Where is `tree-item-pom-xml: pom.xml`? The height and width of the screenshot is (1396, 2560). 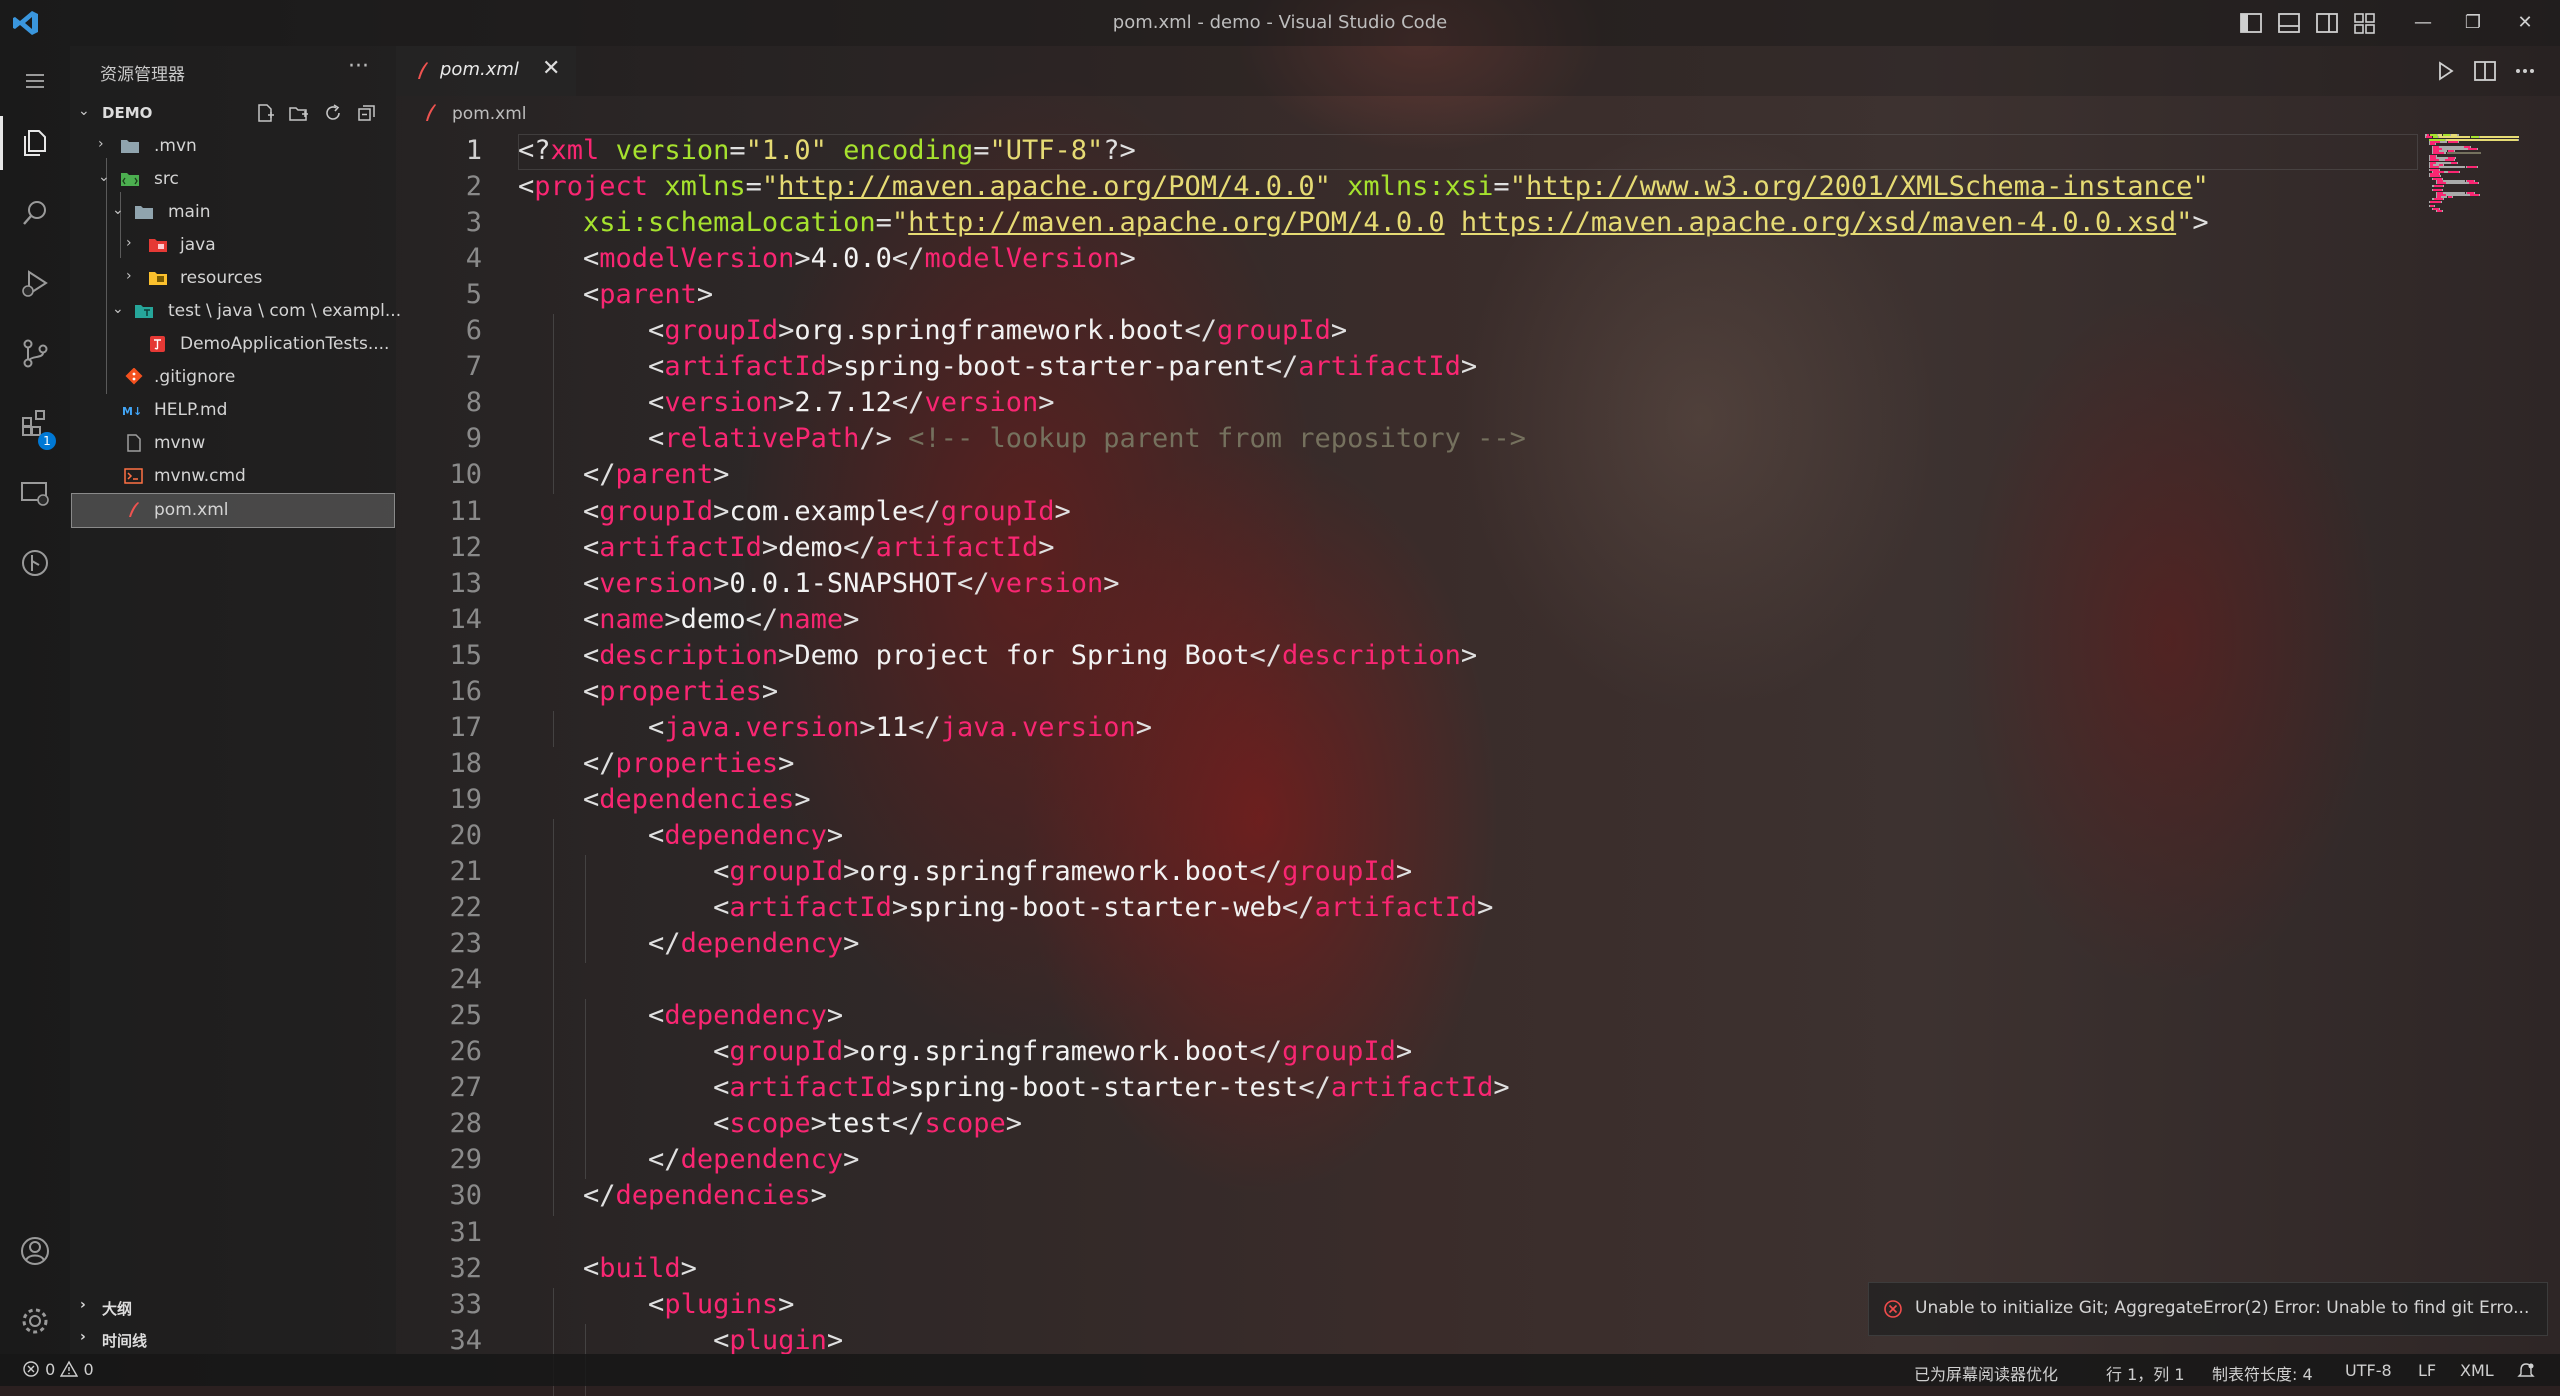
tree-item-pom-xml: pom.xml is located at coordinates (233, 510).